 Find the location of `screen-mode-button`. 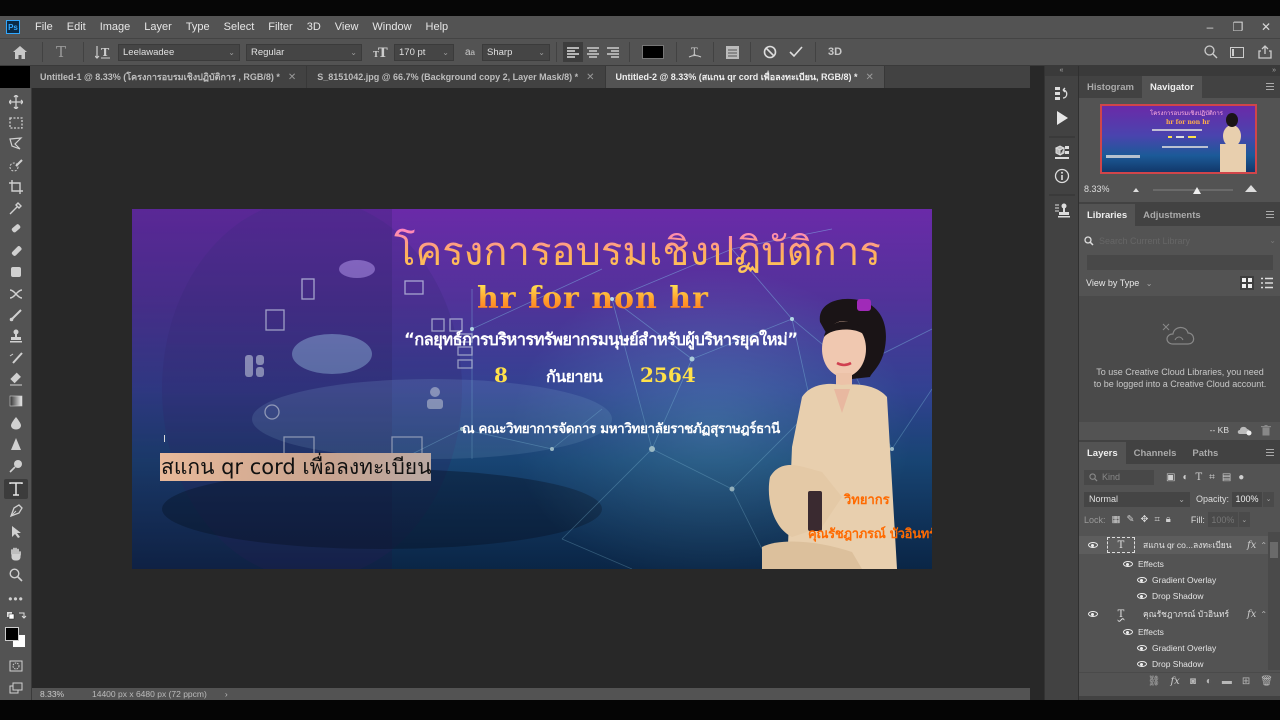

screen-mode-button is located at coordinates (16, 688).